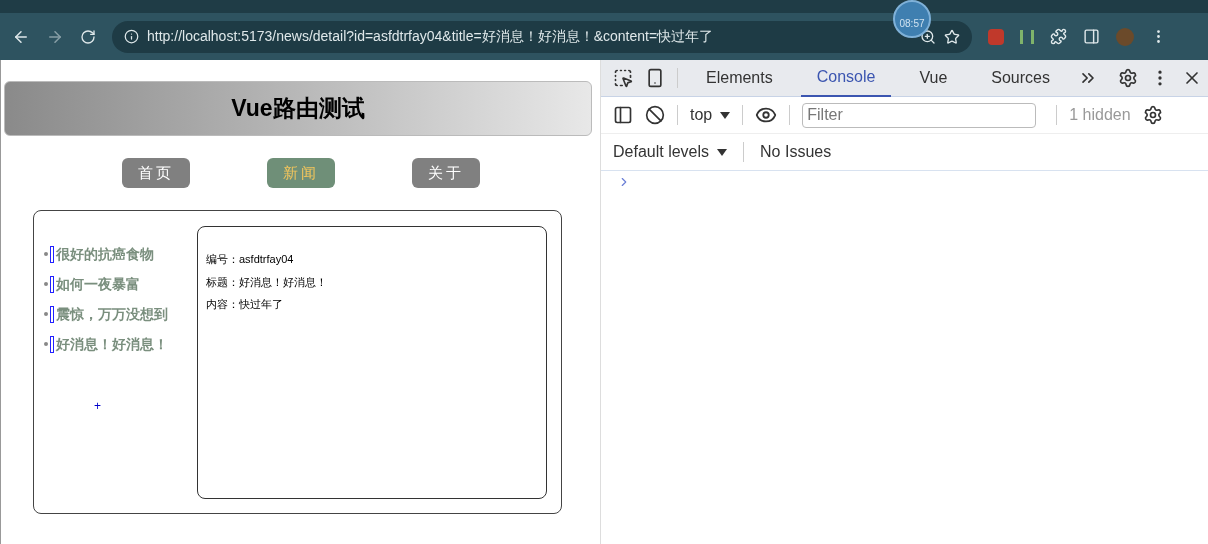 This screenshot has height=544, width=1208. What do you see at coordinates (446, 173) in the screenshot?
I see `nav-button: 关于` at bounding box center [446, 173].